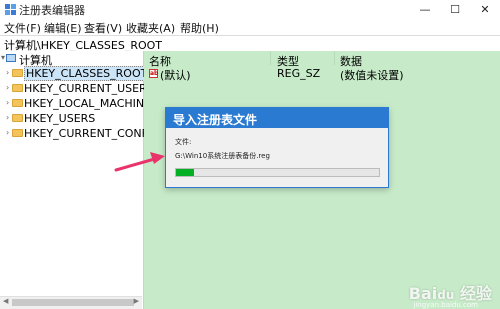 The height and width of the screenshot is (309, 500). I want to click on progress-fill, so click(185, 172).